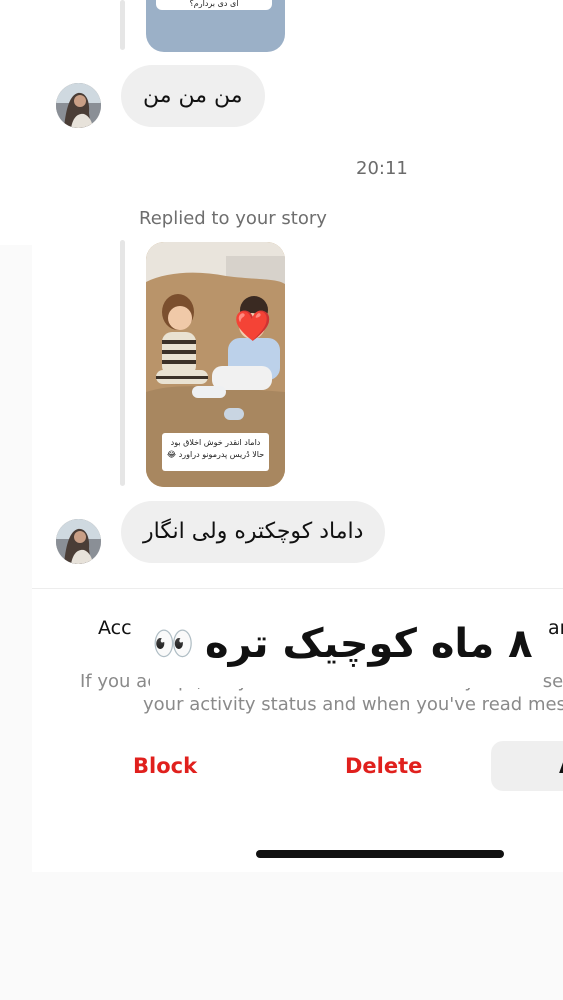 Image resolution: width=563 pixels, height=1000 pixels. I want to click on block-button: Block, so click(165, 766).